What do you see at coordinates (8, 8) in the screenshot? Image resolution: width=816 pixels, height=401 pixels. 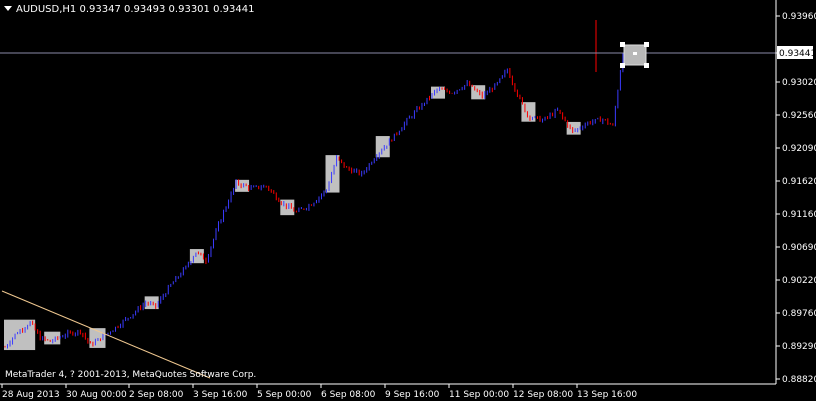 I see `dropdown-triangle-icon` at bounding box center [8, 8].